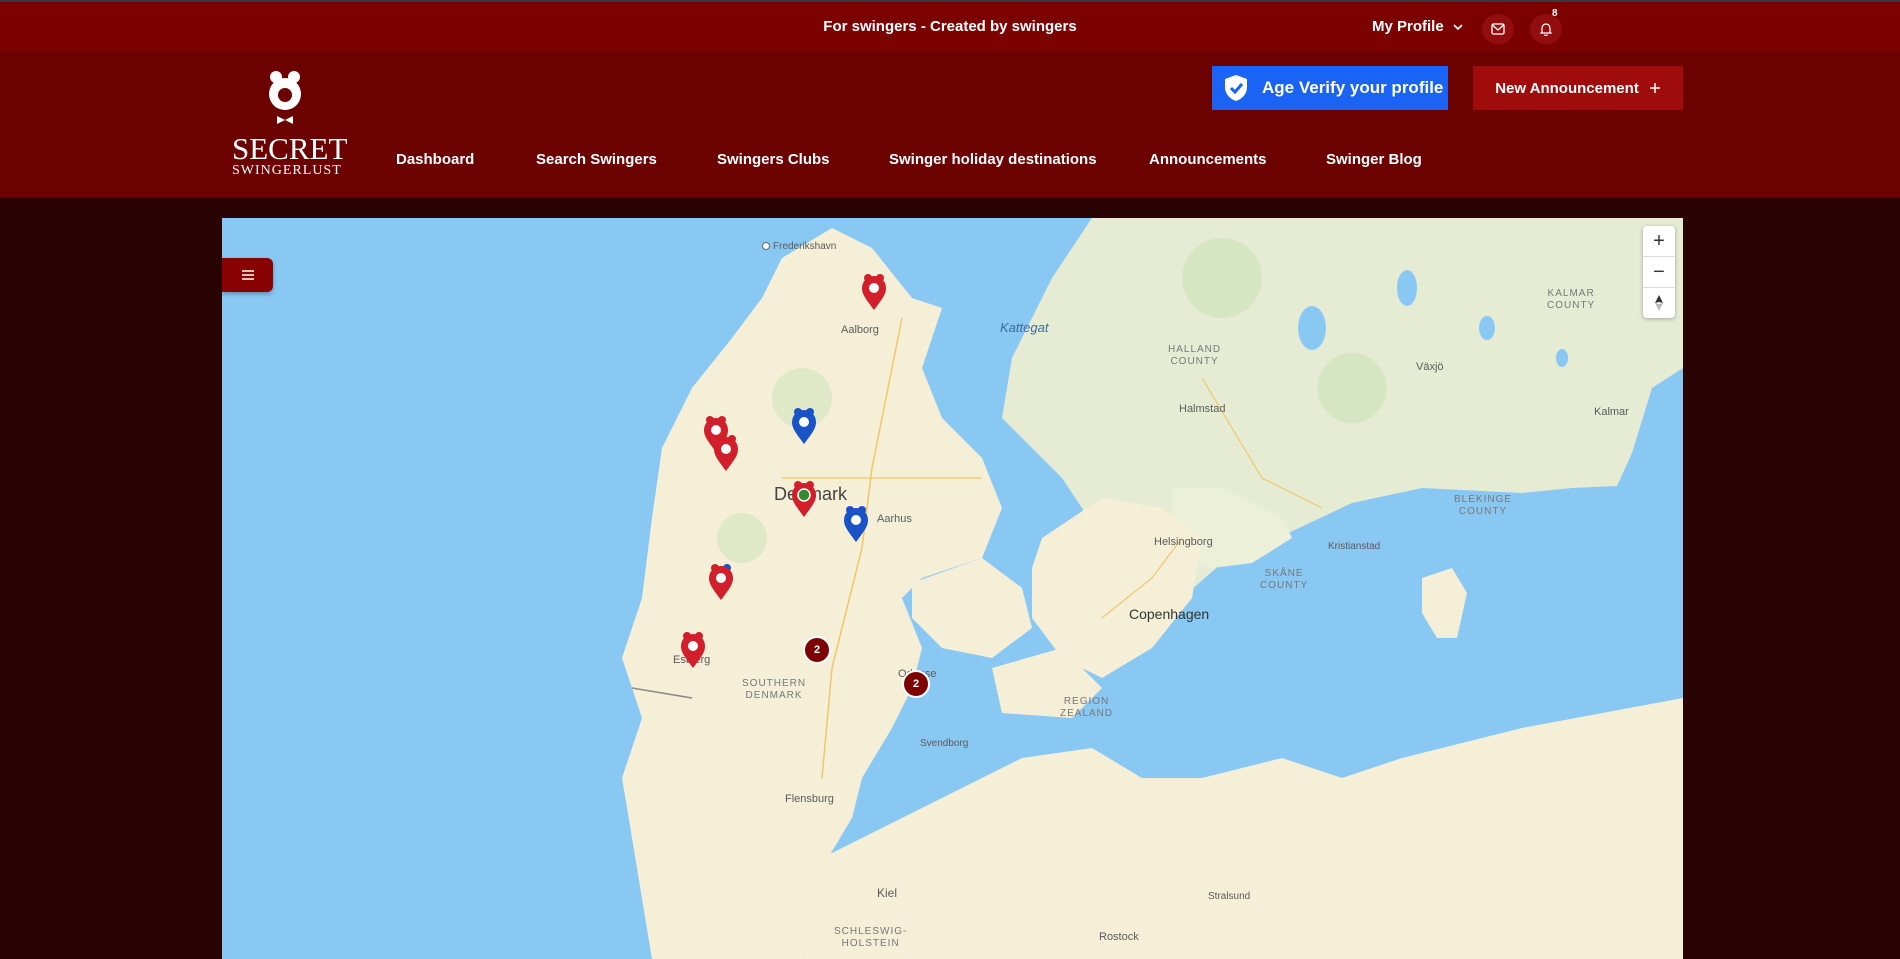 Image resolution: width=1900 pixels, height=959 pixels. I want to click on place-label: Kristianstad, so click(1354, 546).